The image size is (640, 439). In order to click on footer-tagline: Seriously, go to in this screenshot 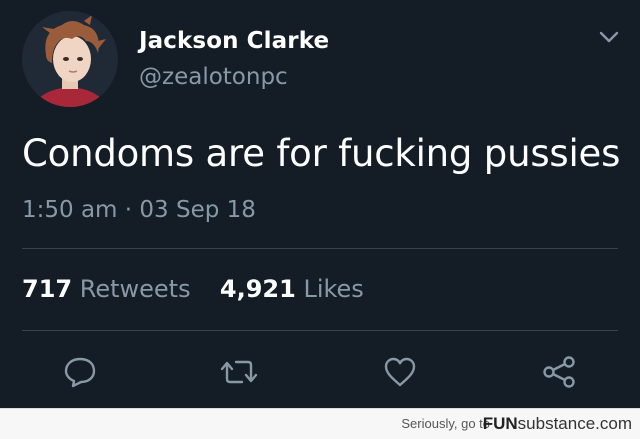, I will do `click(445, 423)`.